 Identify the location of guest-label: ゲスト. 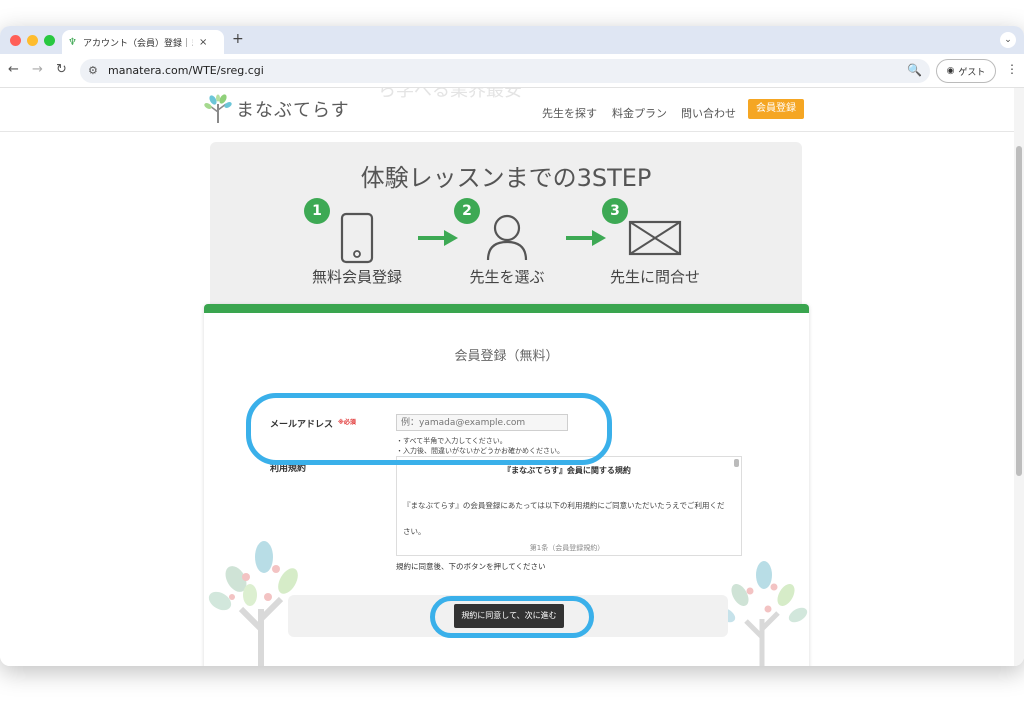
(972, 72).